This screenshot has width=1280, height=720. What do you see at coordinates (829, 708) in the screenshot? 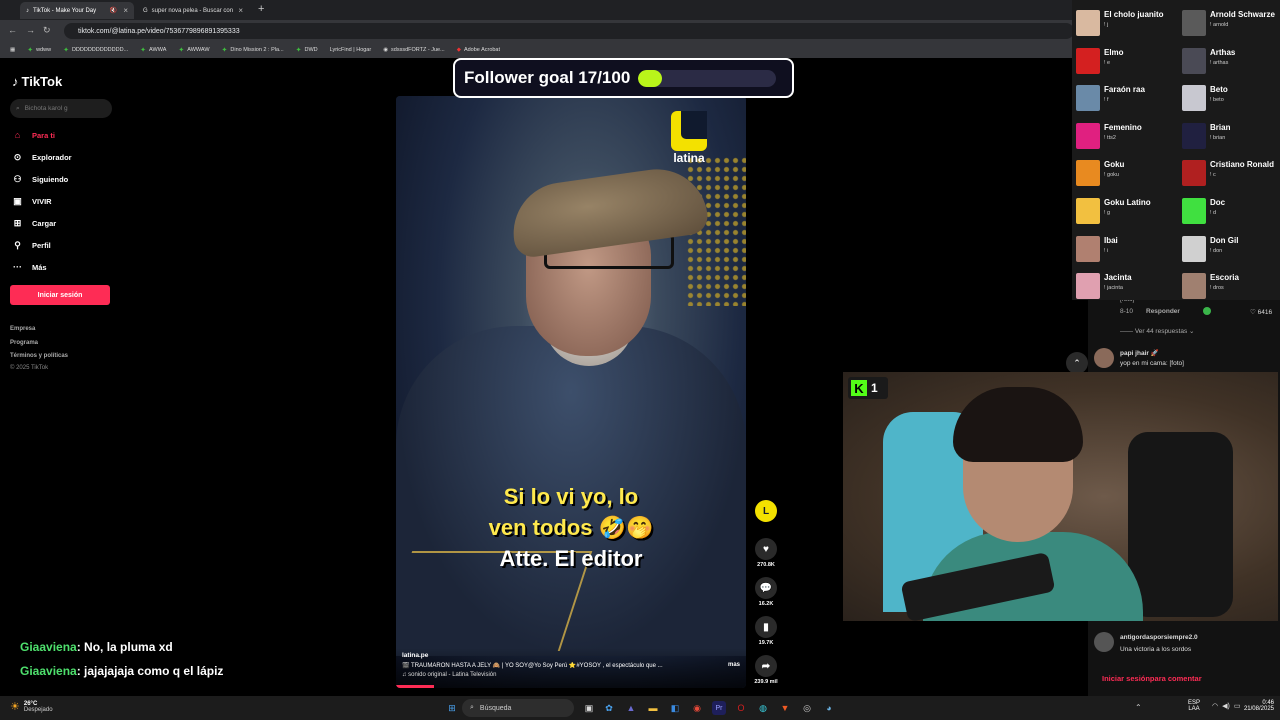
I see `steam-icon: ◕` at bounding box center [829, 708].